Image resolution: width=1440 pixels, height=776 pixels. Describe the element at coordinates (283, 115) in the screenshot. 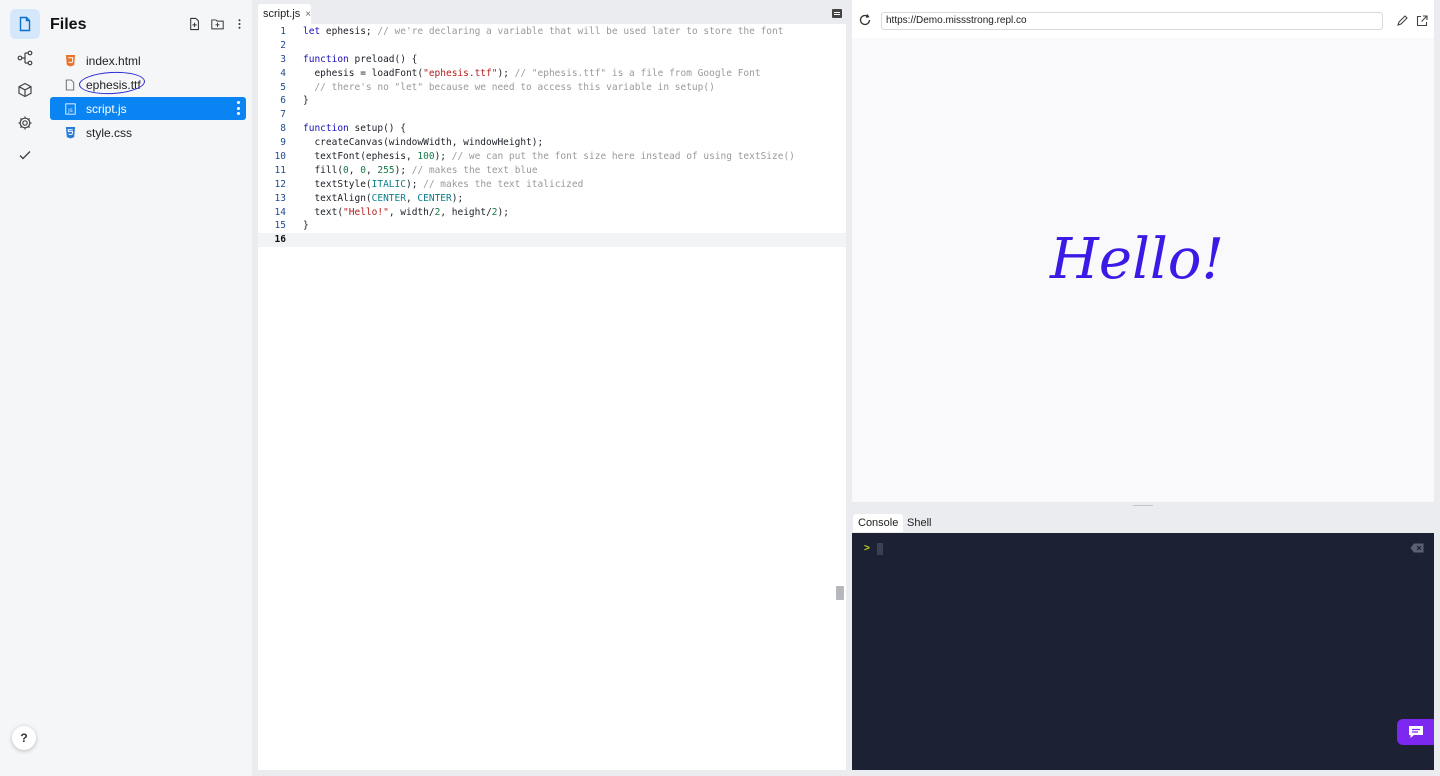

I see `line-number: 7` at that location.